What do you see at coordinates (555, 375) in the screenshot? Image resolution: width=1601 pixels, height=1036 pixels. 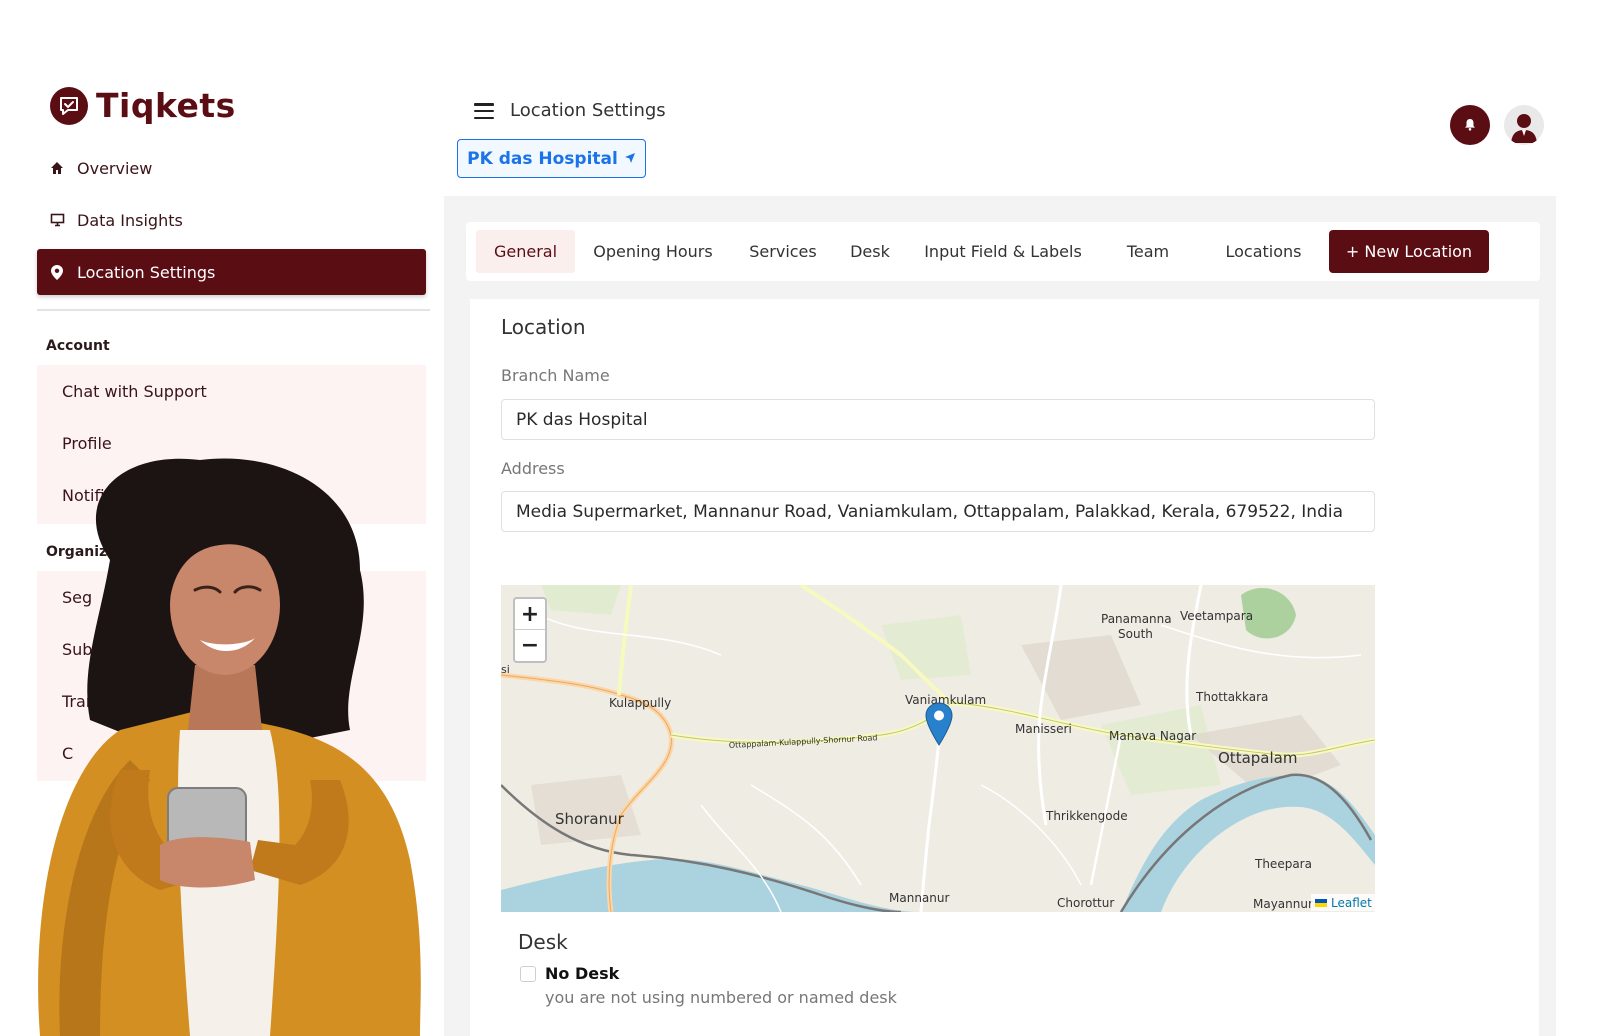 I see `branch-name-label: Branch Name` at bounding box center [555, 375].